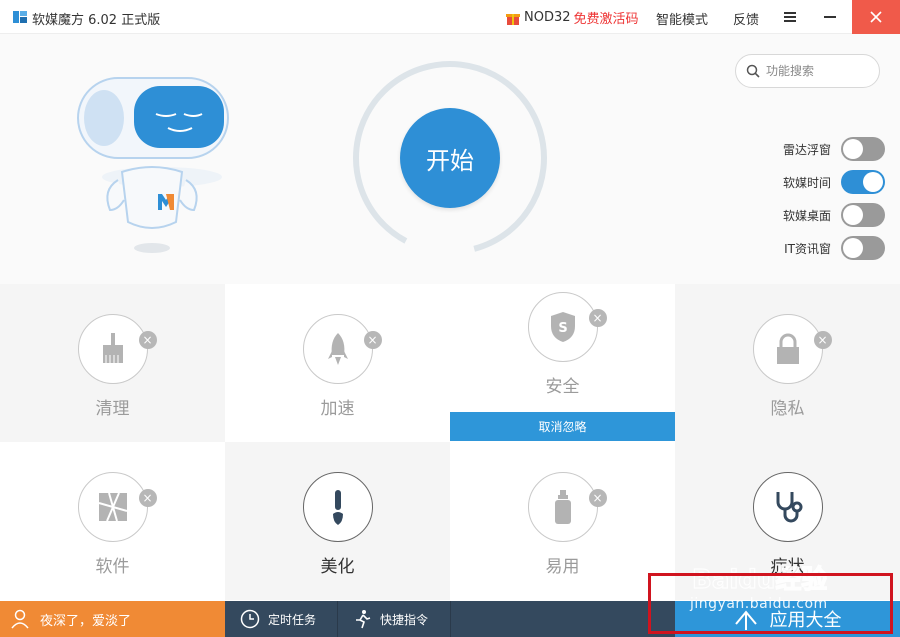 The height and width of the screenshot is (637, 900). What do you see at coordinates (745, 620) in the screenshot?
I see `arrow-up-icon` at bounding box center [745, 620].